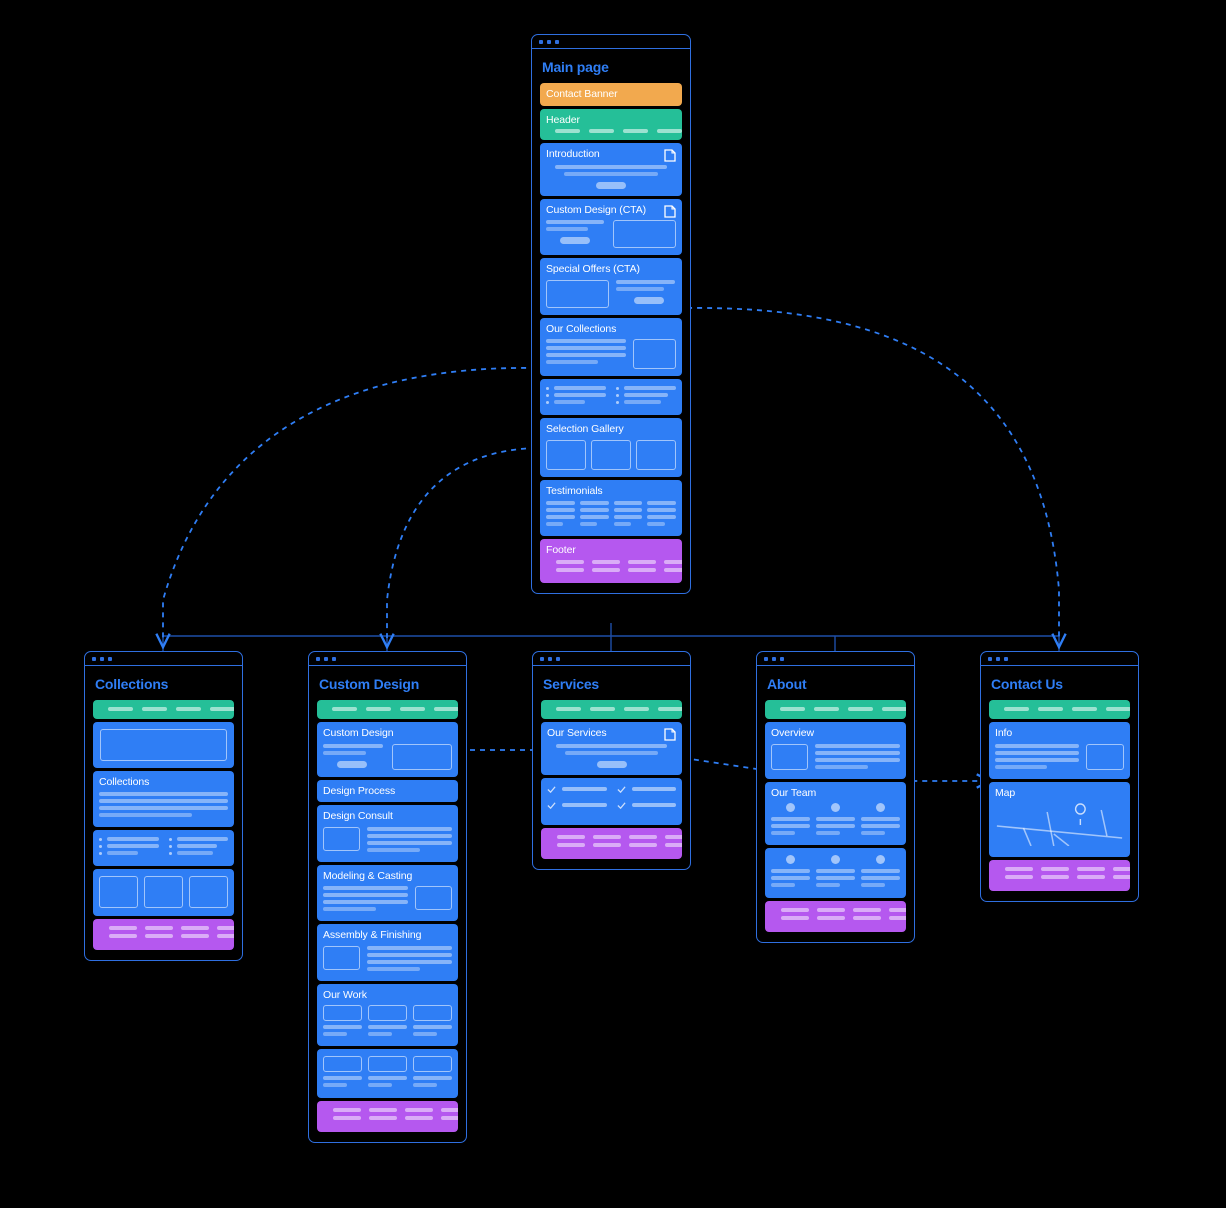 The image size is (1226, 1208). What do you see at coordinates (341, 838) in the screenshot?
I see `image-placeholder` at bounding box center [341, 838].